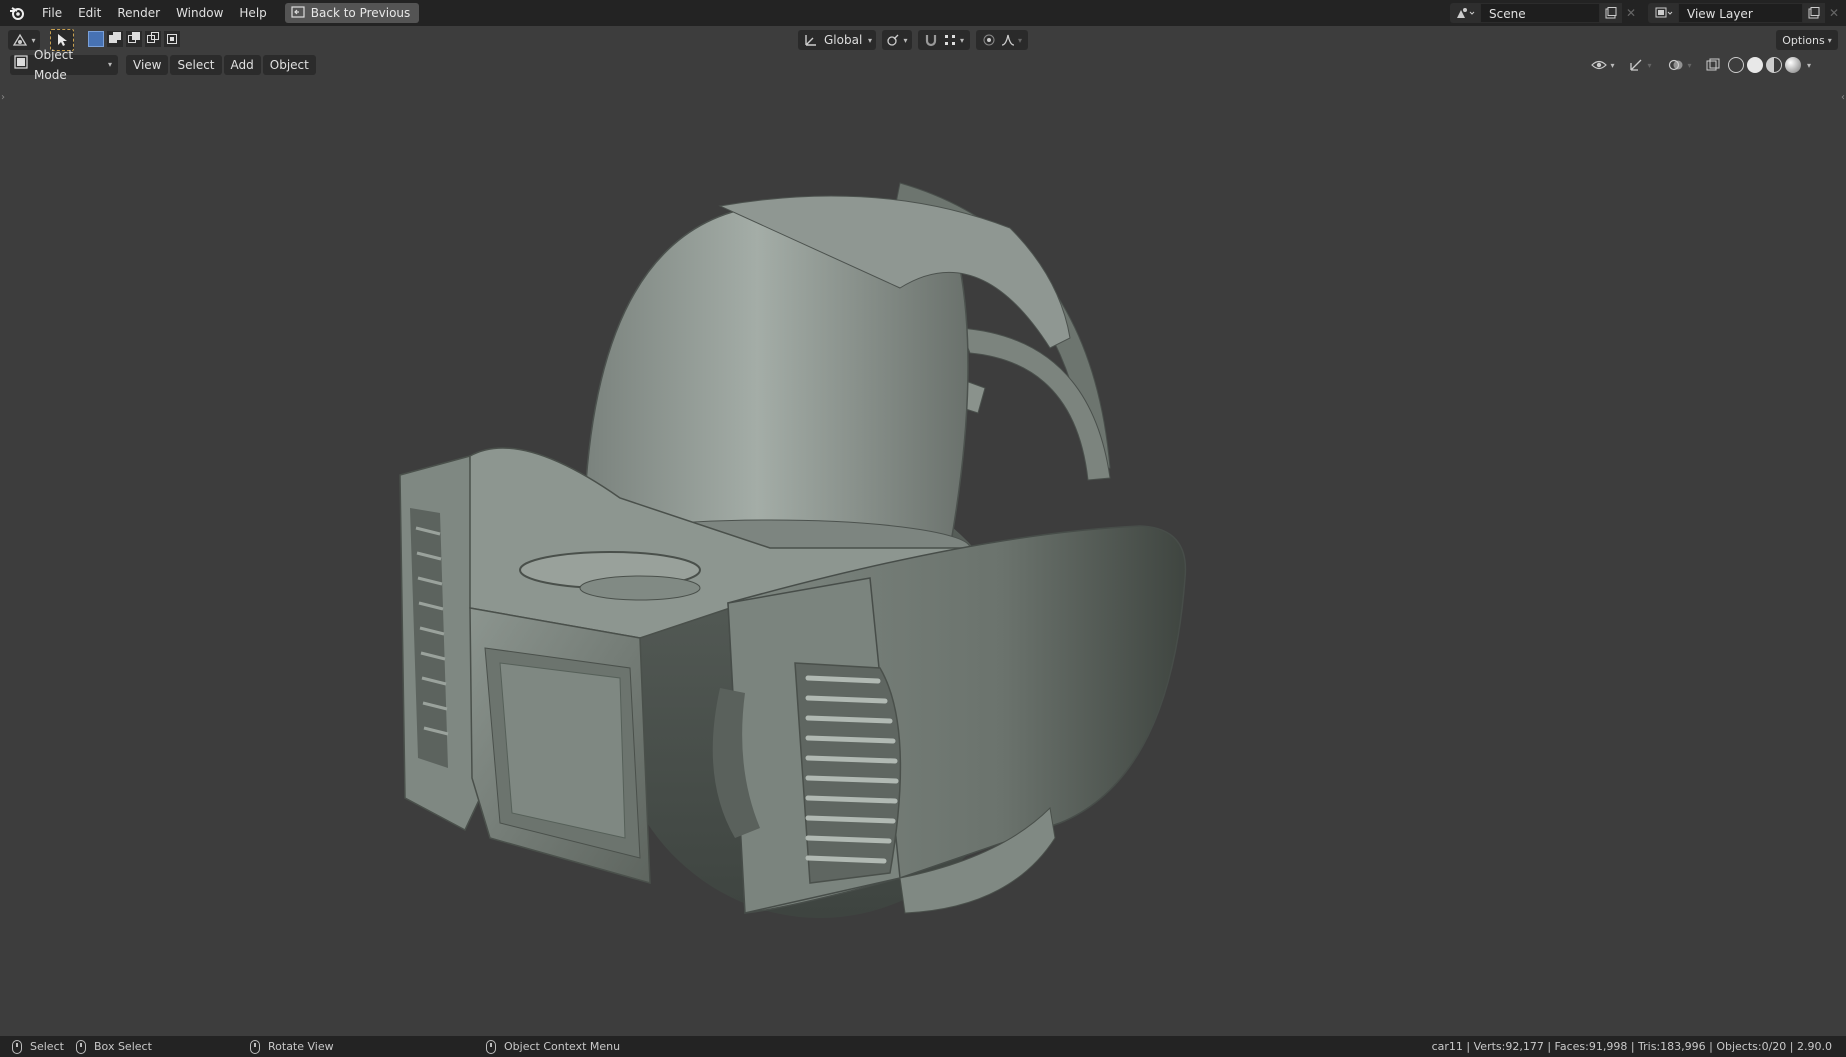  Describe the element at coordinates (989, 40) in the screenshot. I see `proportional-edit-icon` at that location.